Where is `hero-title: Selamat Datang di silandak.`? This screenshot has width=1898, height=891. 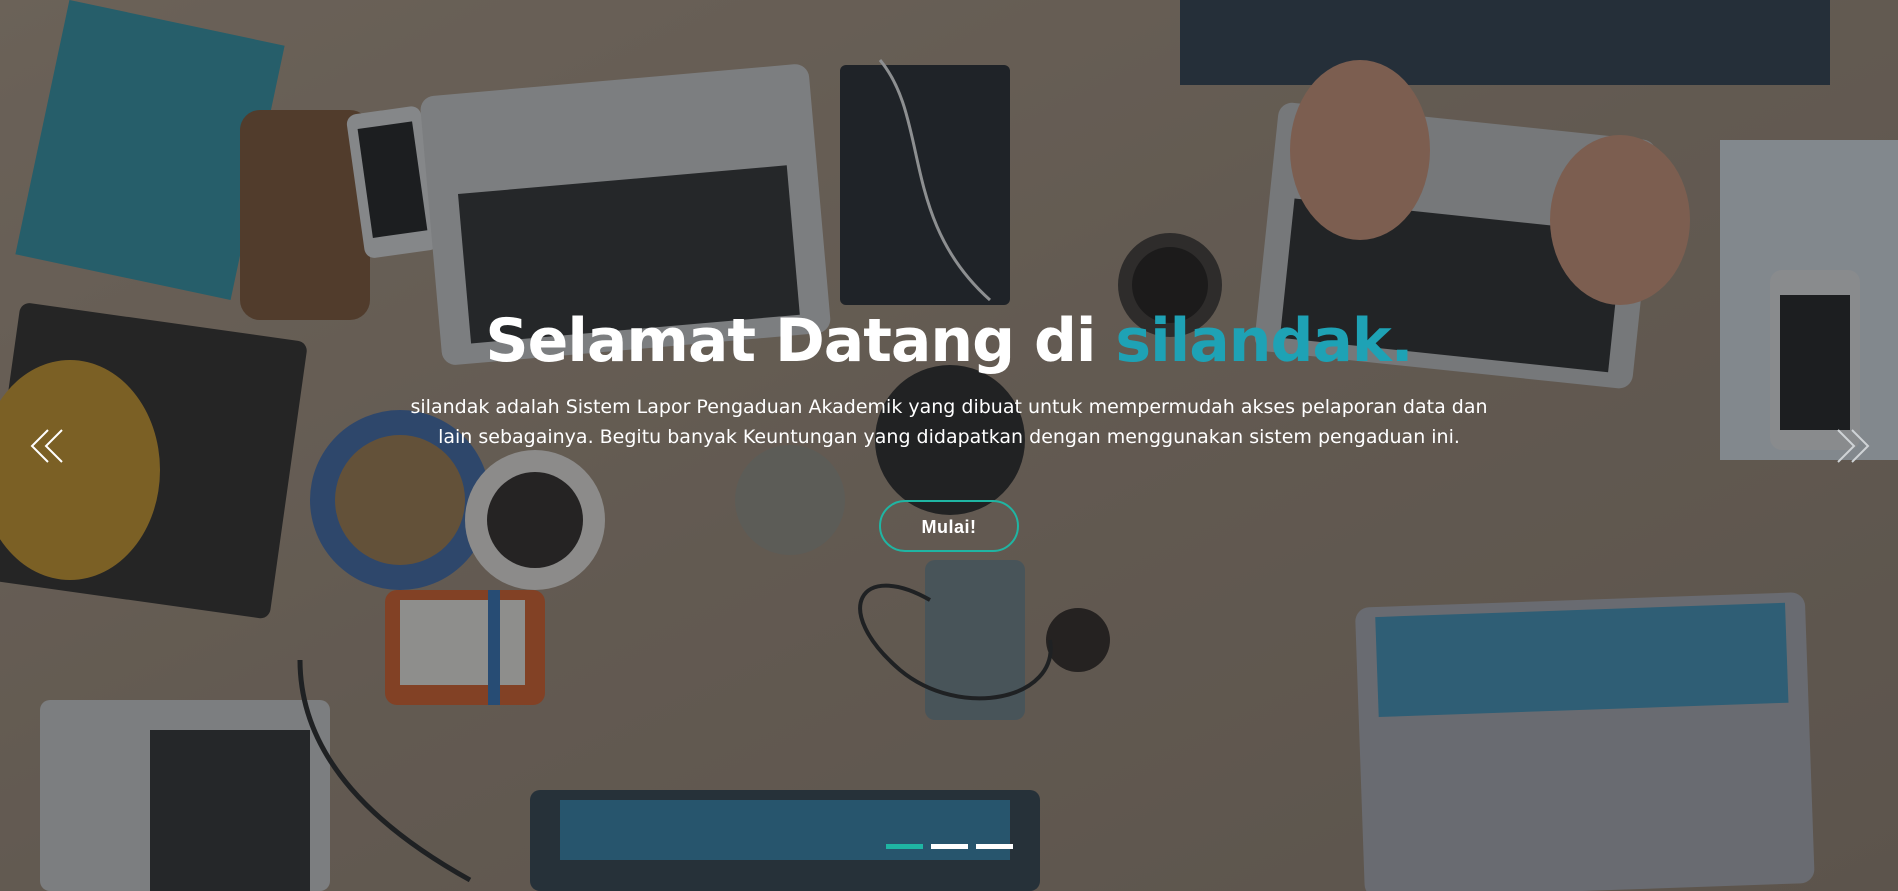 hero-title: Selamat Datang di silandak. is located at coordinates (949, 341).